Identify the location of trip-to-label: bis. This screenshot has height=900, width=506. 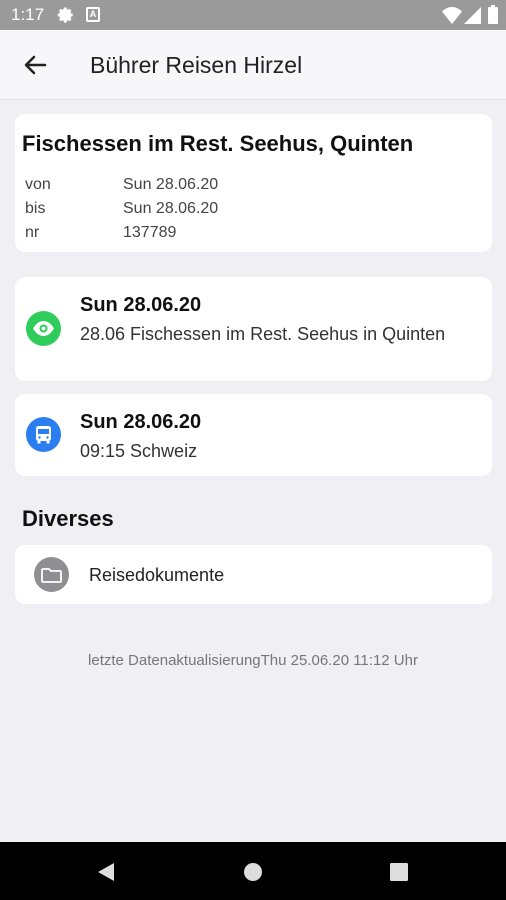
(35, 208).